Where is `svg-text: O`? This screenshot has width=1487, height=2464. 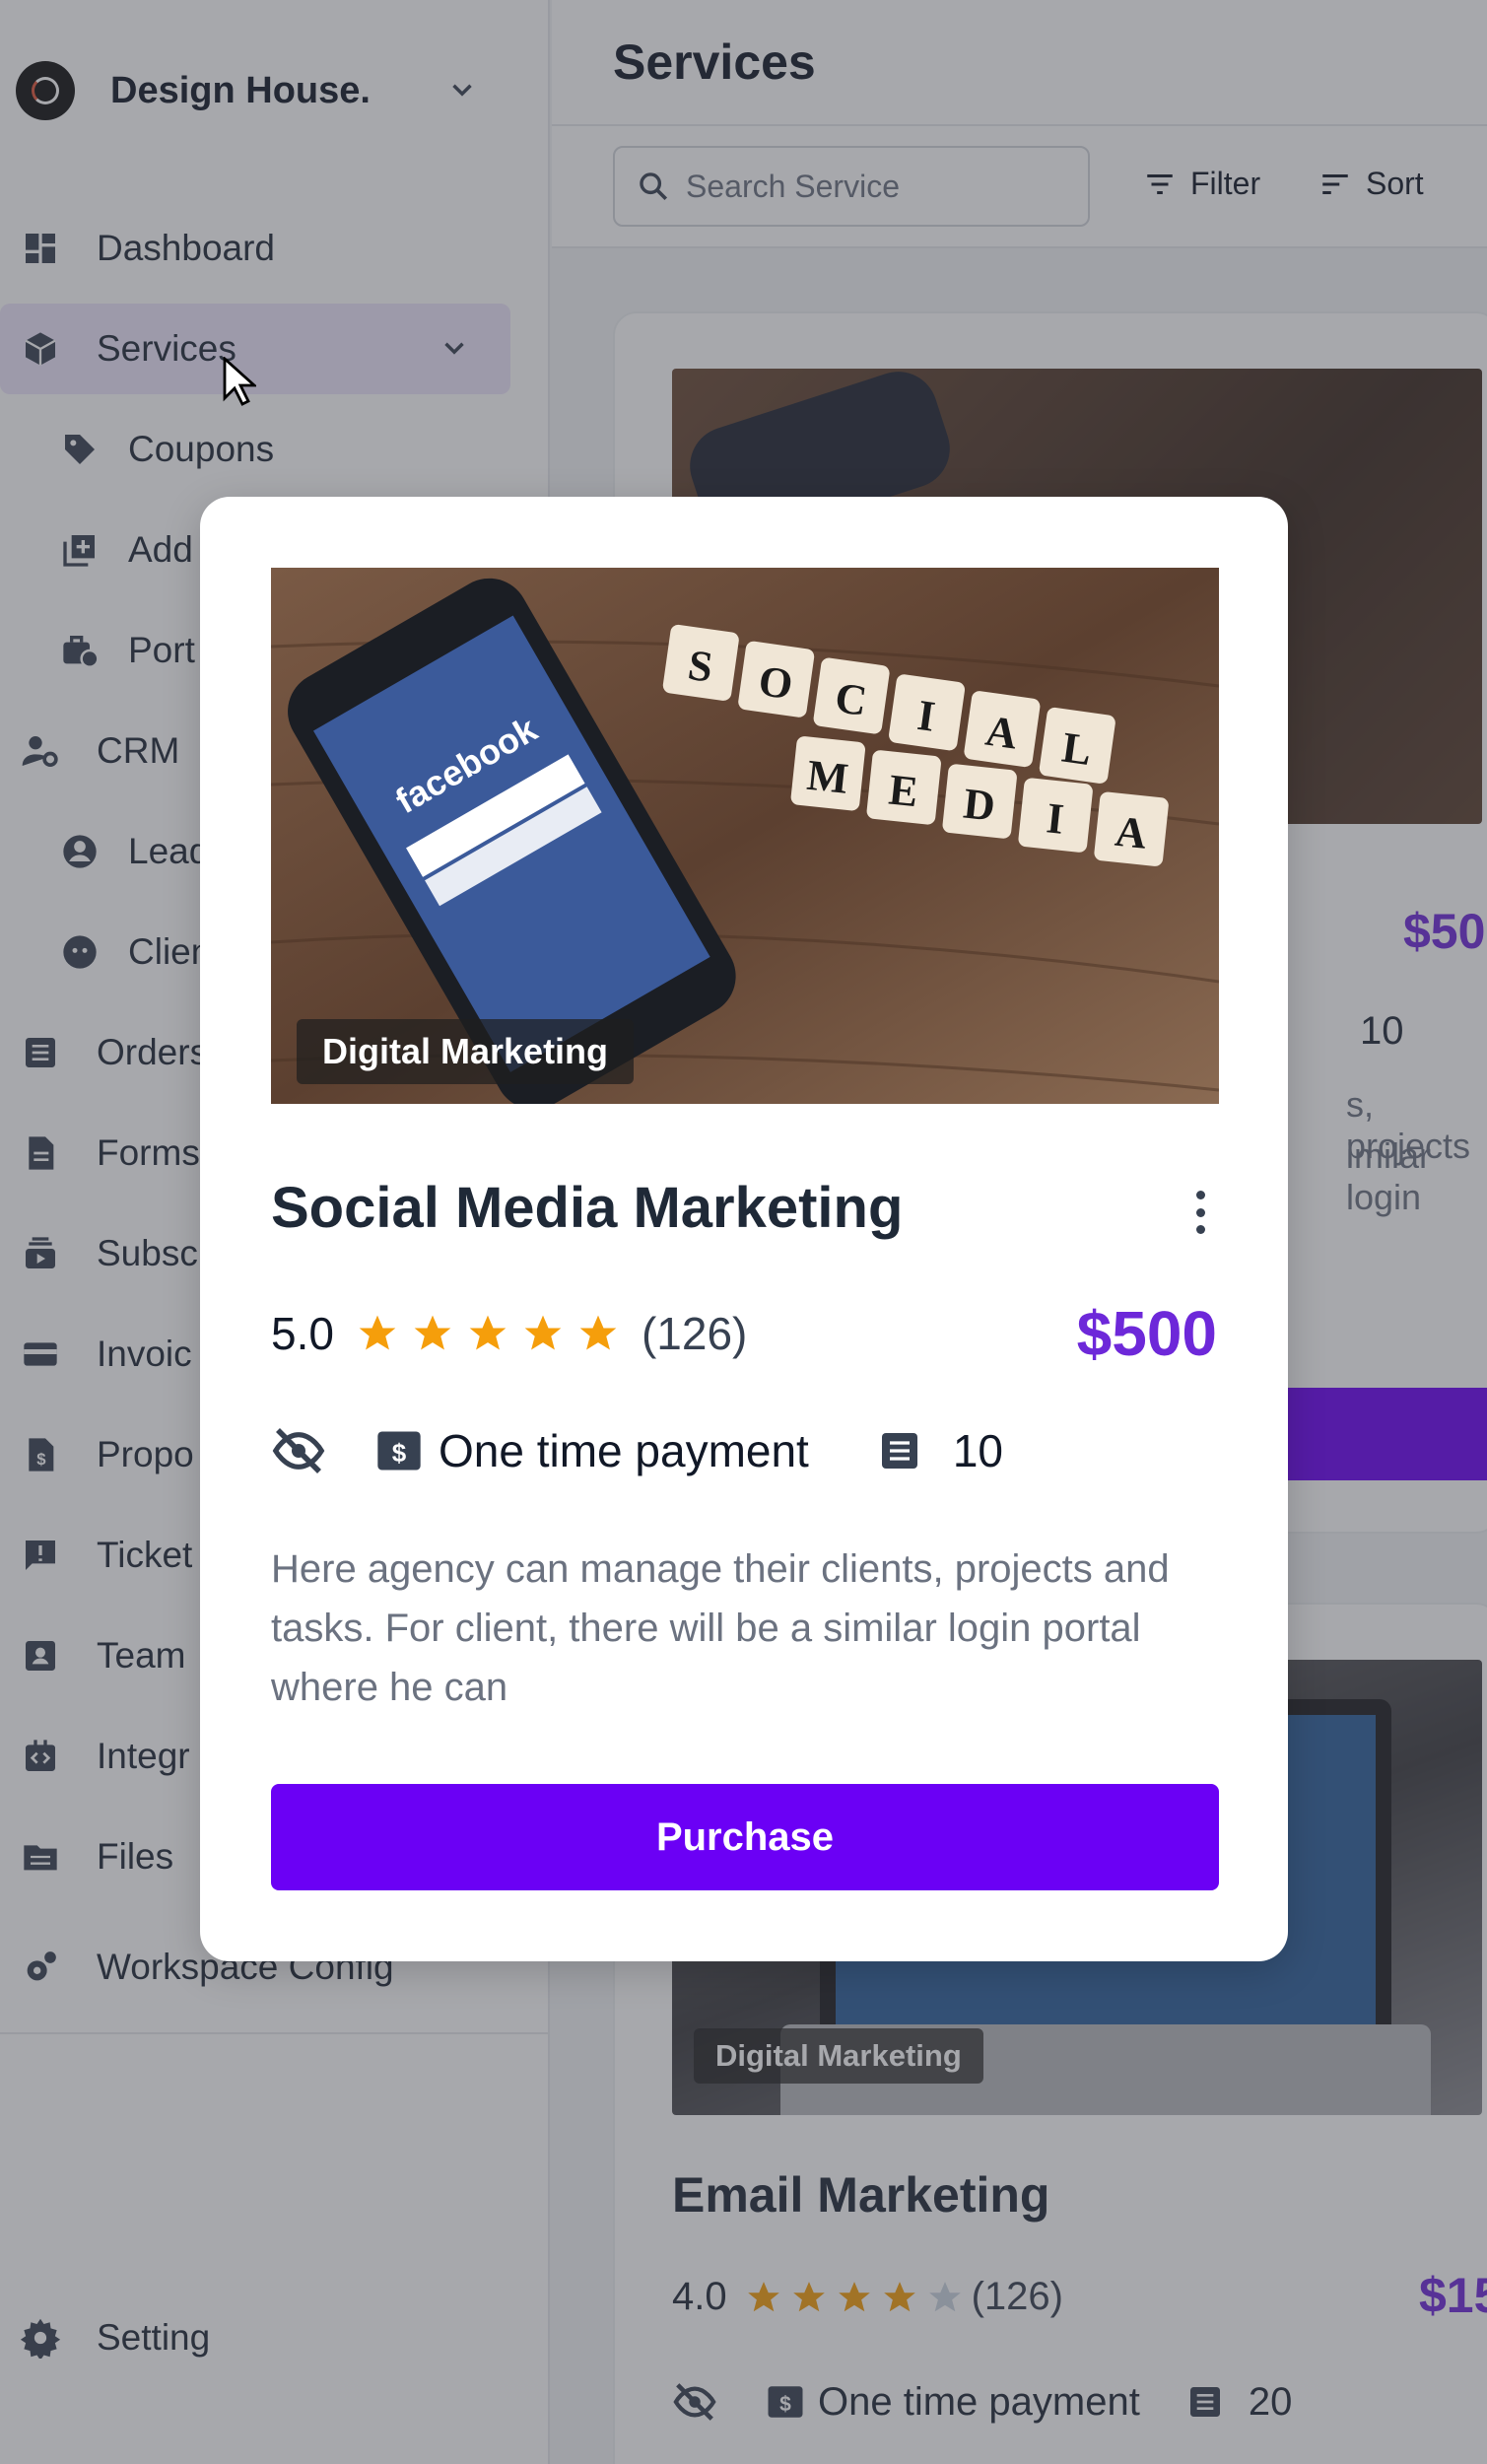
svg-text: O is located at coordinates (776, 682).